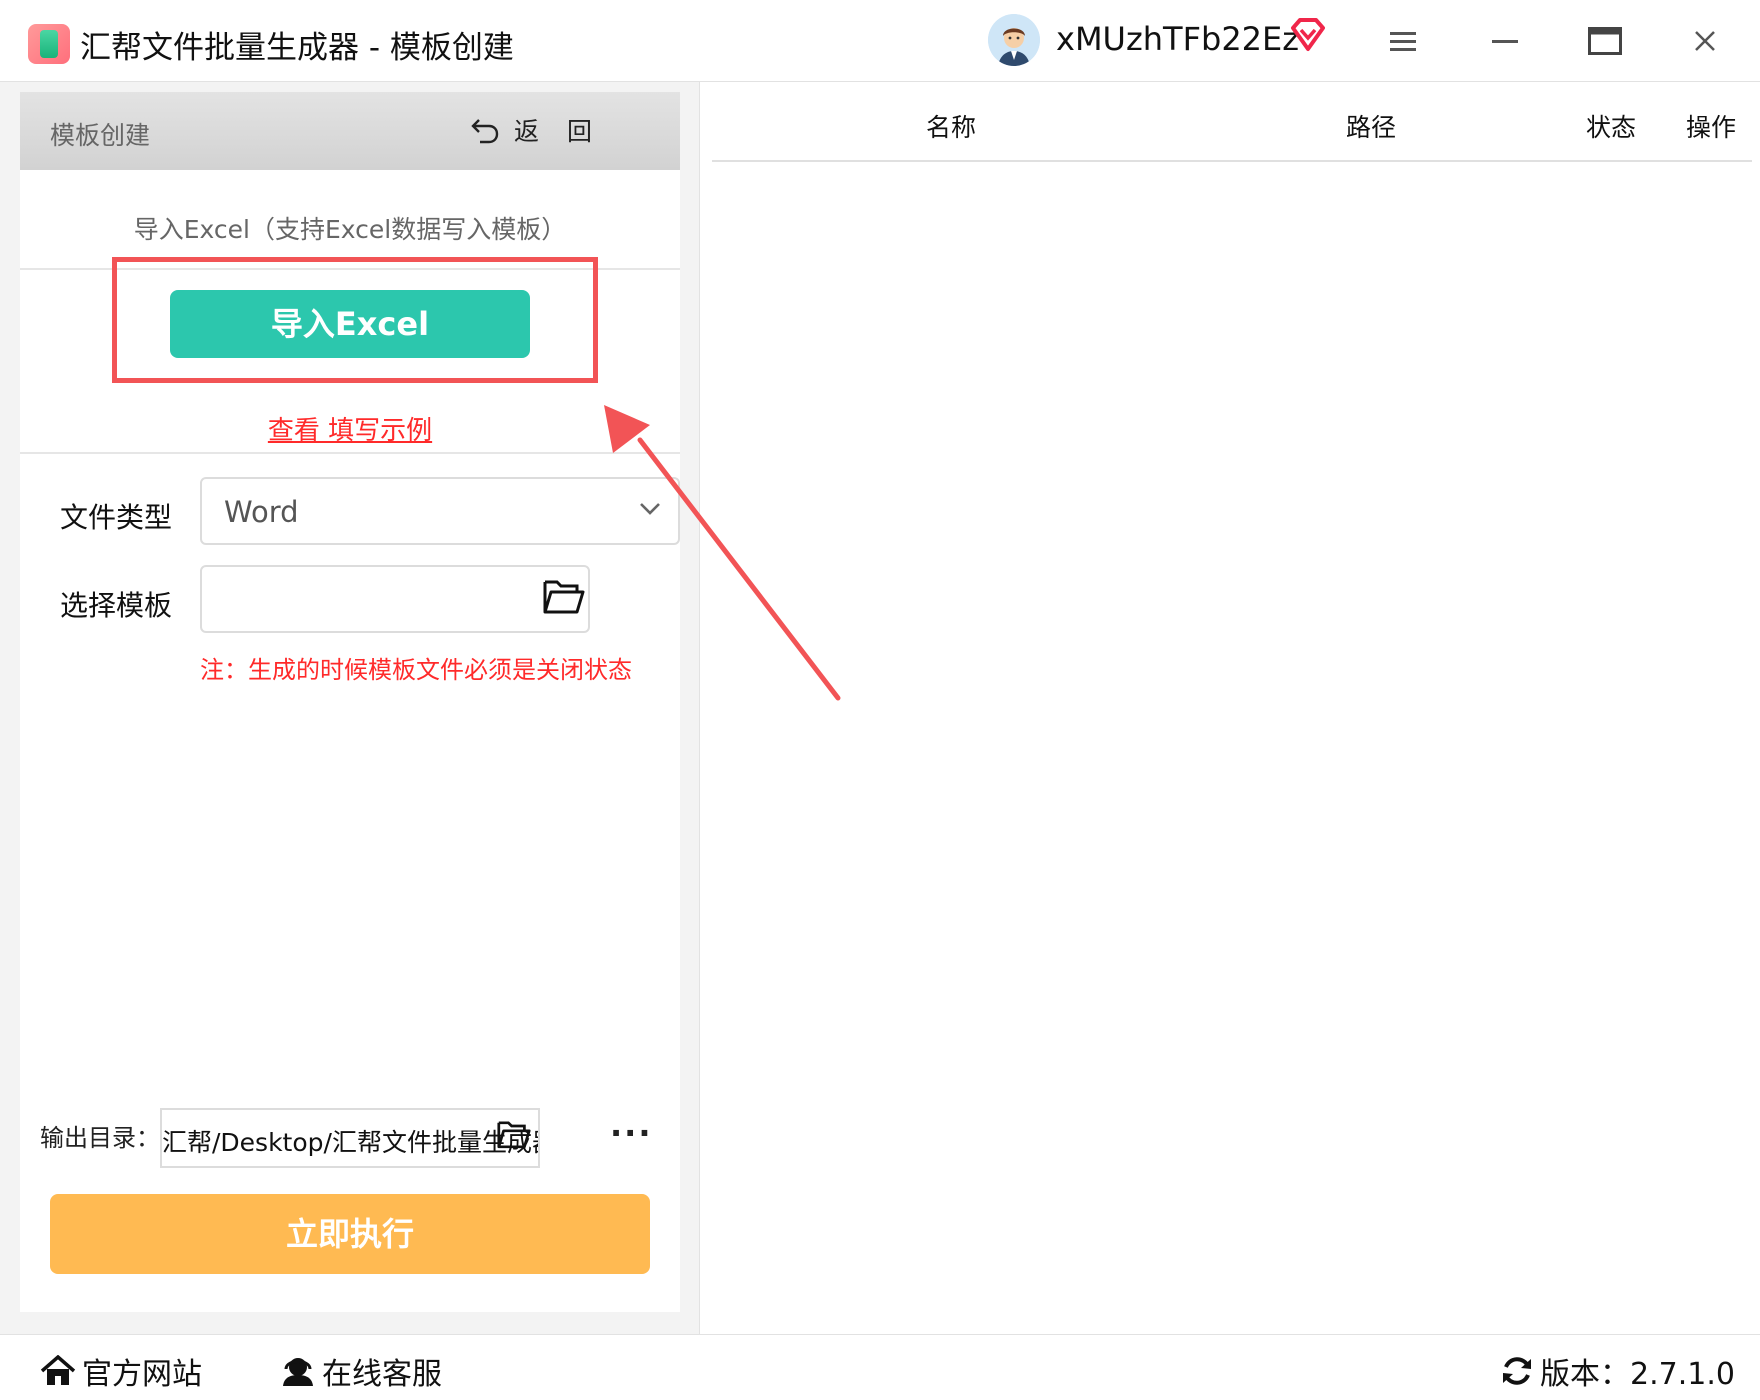  Describe the element at coordinates (440, 511) in the screenshot. I see `file-type-select: Word` at that location.